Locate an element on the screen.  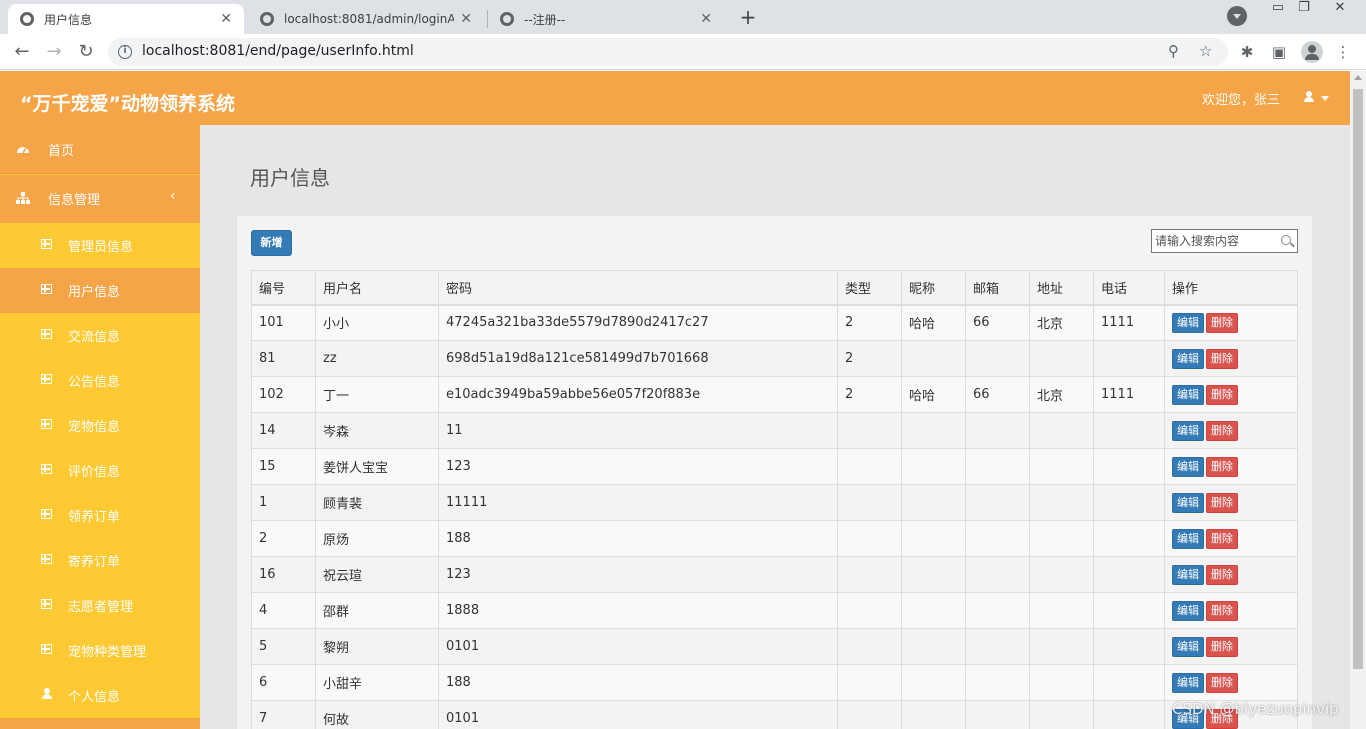
zoom-icon: ⚲ is located at coordinates (1173, 51).